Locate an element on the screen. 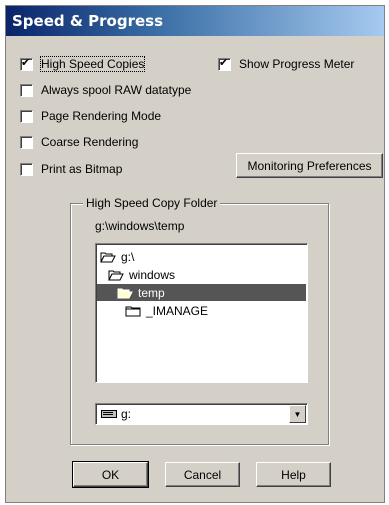  tree-item-imanage: _IMANAGE is located at coordinates (166, 310).